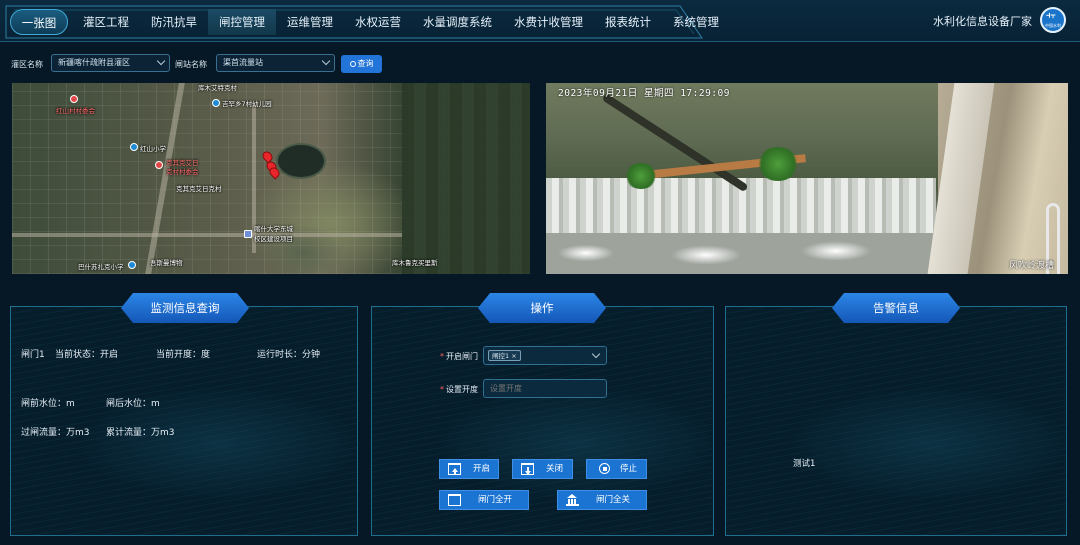 This screenshot has height=545, width=1080. What do you see at coordinates (289, 355) in the screenshot?
I see `gate-runtime: 运行时长：分钟` at bounding box center [289, 355].